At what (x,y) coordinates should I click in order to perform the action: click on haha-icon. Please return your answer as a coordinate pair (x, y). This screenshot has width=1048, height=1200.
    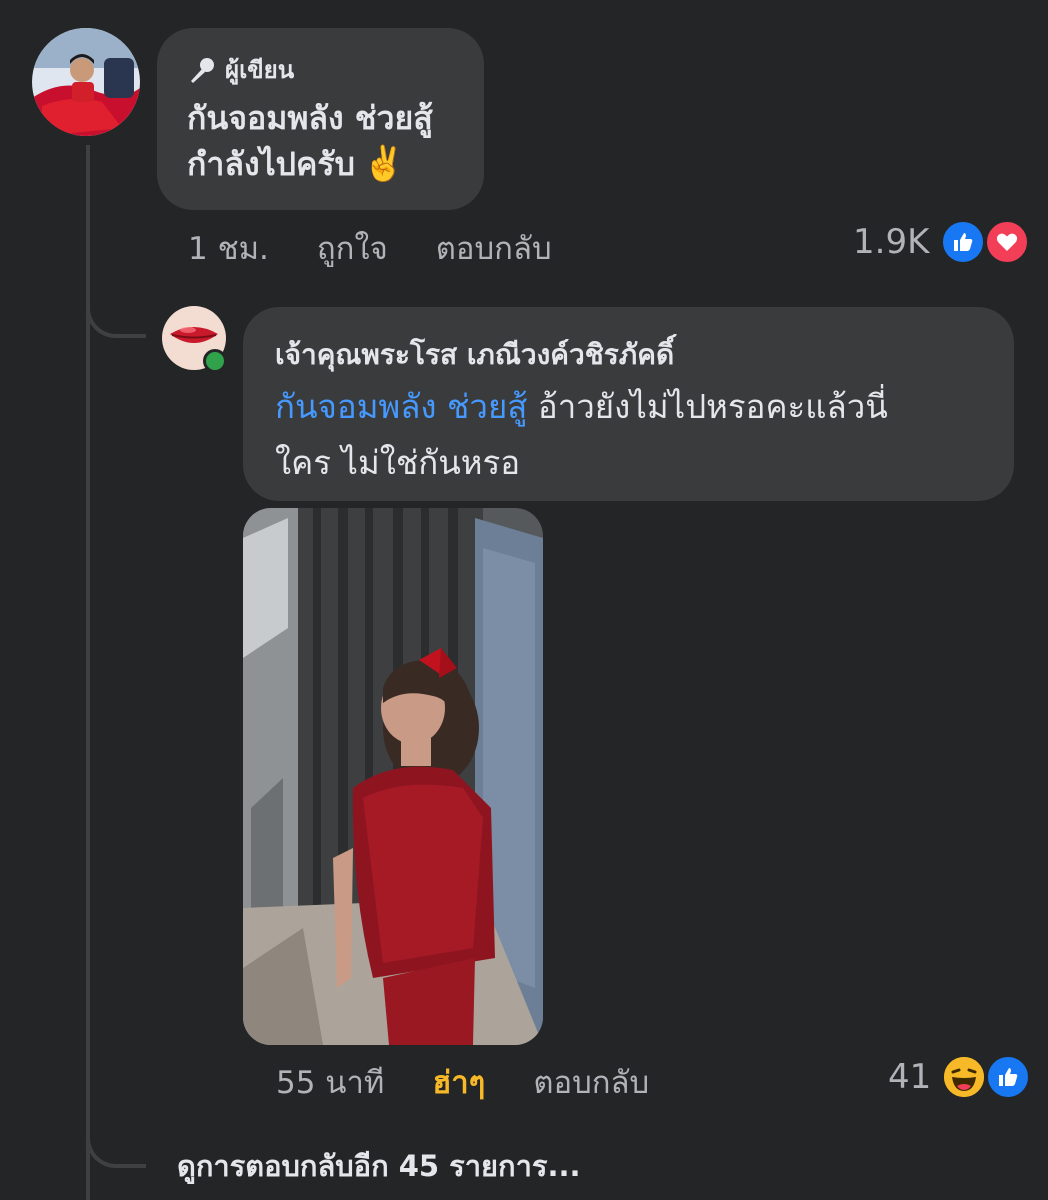
    Looking at the image, I should click on (964, 1077).